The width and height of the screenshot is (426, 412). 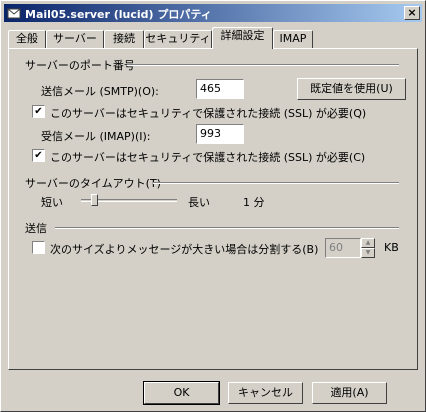 I want to click on ports-section-label: サーバーのポート番号, so click(x=80, y=65).